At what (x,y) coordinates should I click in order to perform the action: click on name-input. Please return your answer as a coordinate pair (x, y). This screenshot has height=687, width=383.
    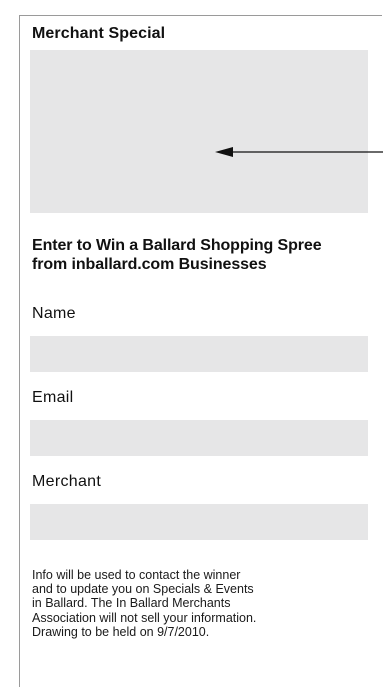
    Looking at the image, I should click on (199, 354).